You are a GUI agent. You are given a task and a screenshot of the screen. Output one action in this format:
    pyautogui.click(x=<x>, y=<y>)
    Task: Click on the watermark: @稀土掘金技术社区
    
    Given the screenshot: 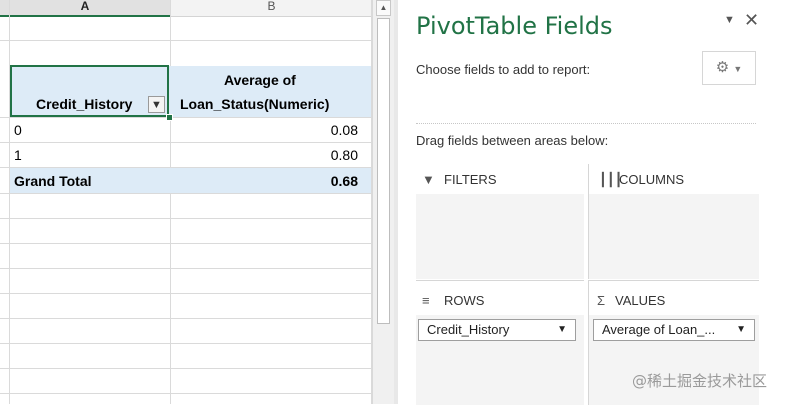 What is the action you would take?
    pyautogui.click(x=700, y=381)
    